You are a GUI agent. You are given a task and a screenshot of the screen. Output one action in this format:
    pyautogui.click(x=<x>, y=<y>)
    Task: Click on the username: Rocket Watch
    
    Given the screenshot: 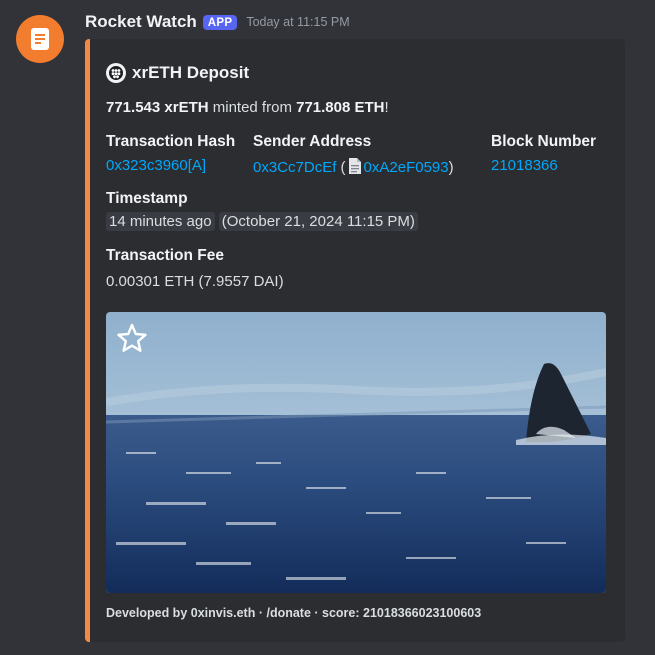 What is the action you would take?
    pyautogui.click(x=141, y=22)
    